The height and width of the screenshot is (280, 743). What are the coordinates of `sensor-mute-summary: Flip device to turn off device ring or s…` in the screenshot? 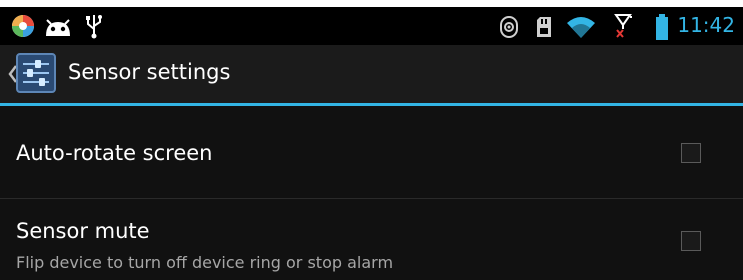 It's located at (205, 262).